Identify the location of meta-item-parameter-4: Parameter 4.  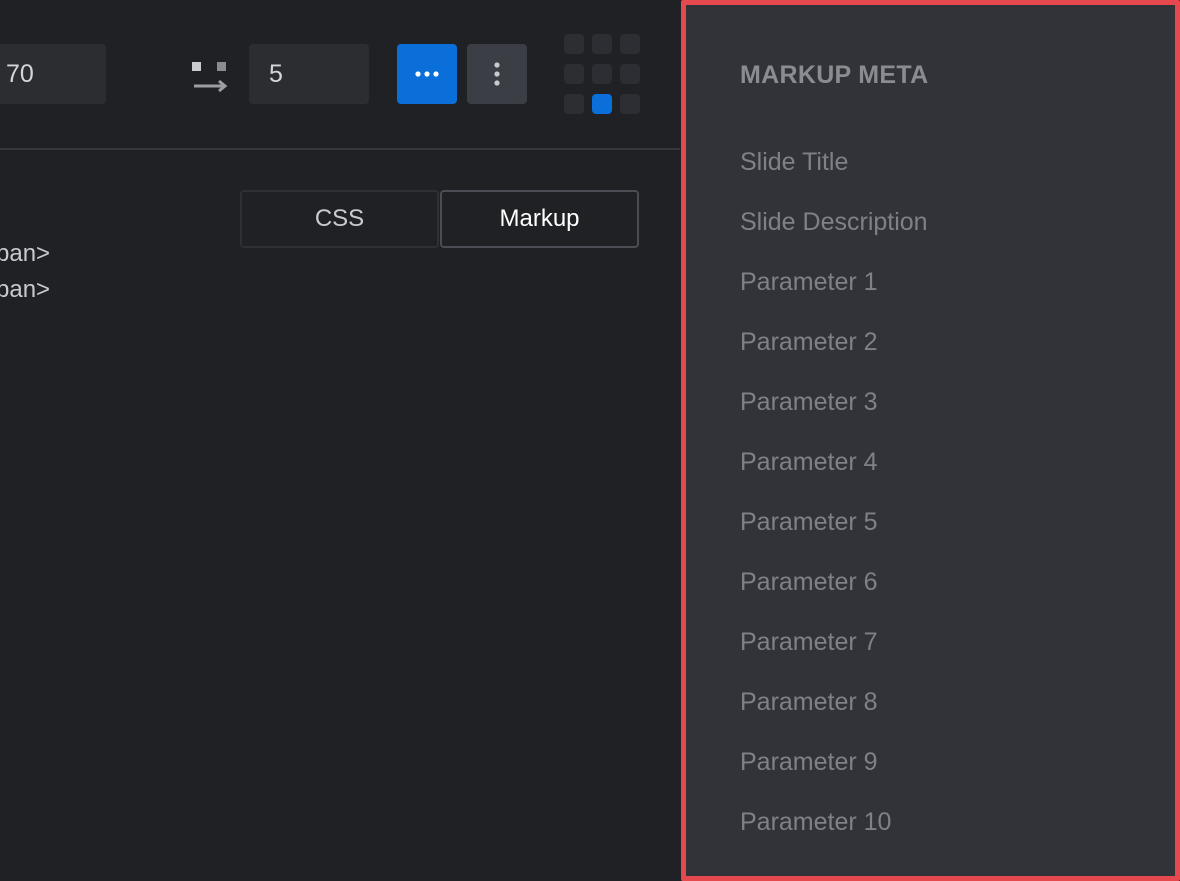
(809, 462).